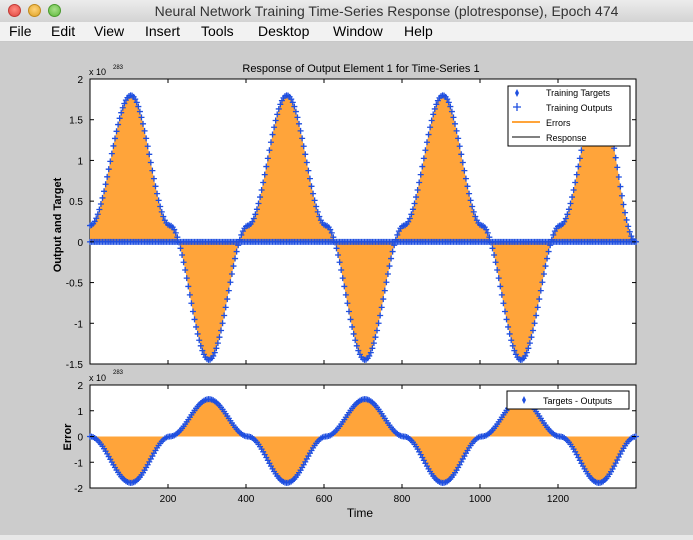 The width and height of the screenshot is (693, 540). What do you see at coordinates (168, 499) in the screenshot?
I see `x-tick-label: 200` at bounding box center [168, 499].